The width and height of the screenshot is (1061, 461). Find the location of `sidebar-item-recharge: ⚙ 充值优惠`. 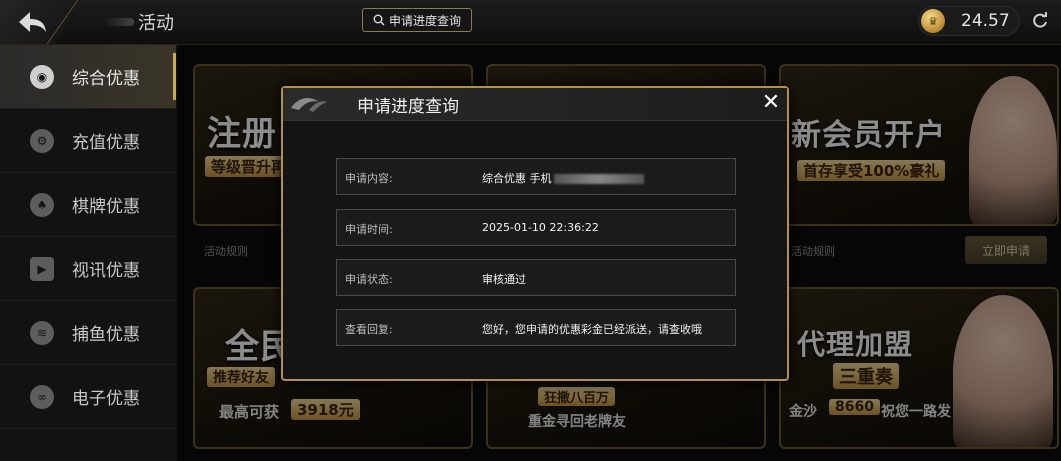

sidebar-item-recharge: ⚙ 充值优惠 is located at coordinates (88, 141).